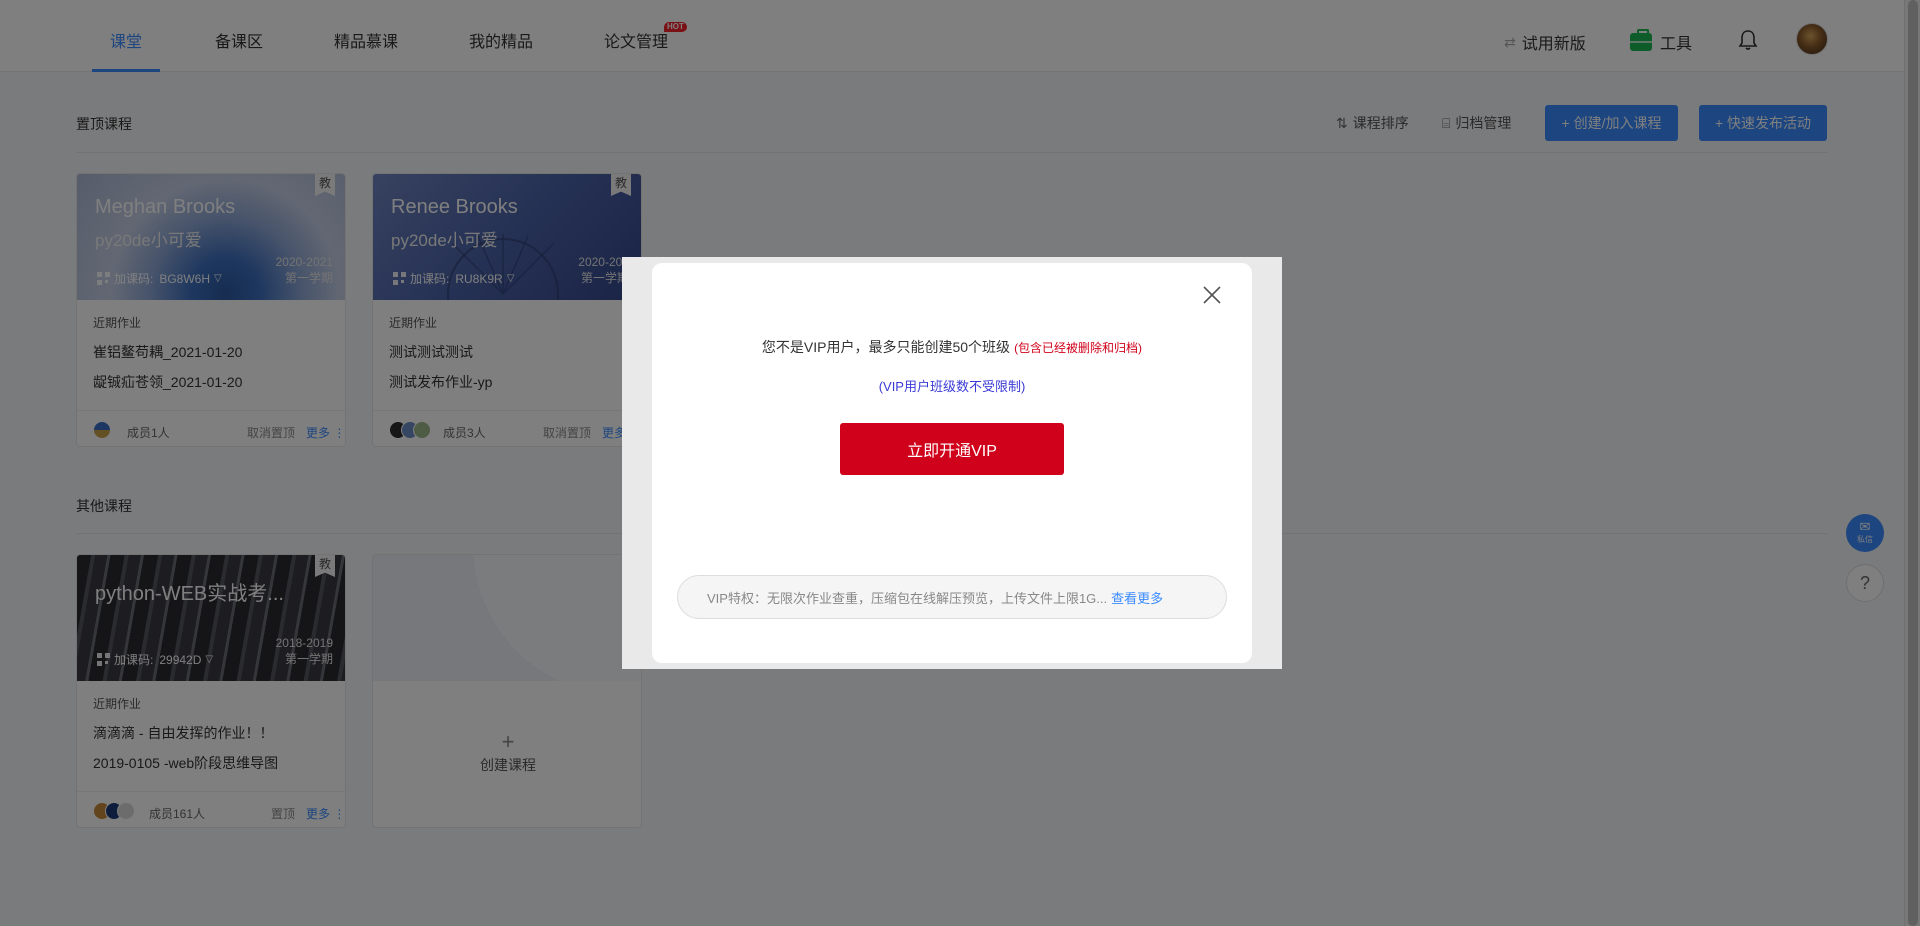 The width and height of the screenshot is (1920, 926). I want to click on activate-vip-button: 立即开通VIP, so click(952, 449).